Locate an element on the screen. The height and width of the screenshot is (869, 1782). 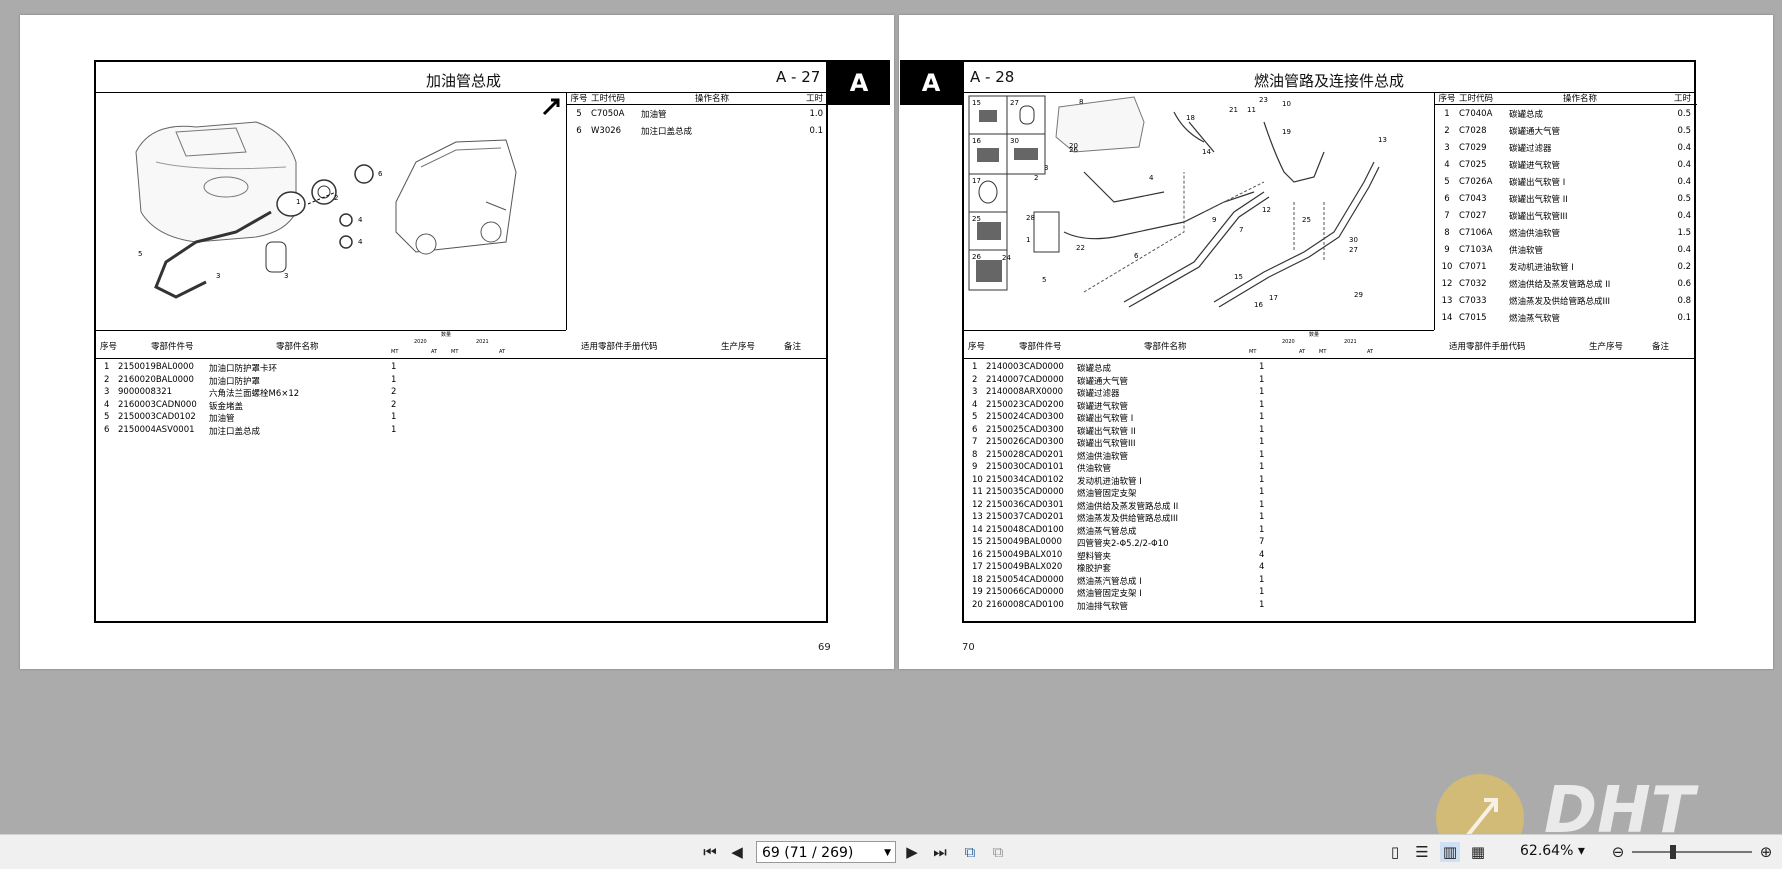
parts-row: 1 2140003CAD0000 碳罐总成 1 is located at coordinates (1118, 368).